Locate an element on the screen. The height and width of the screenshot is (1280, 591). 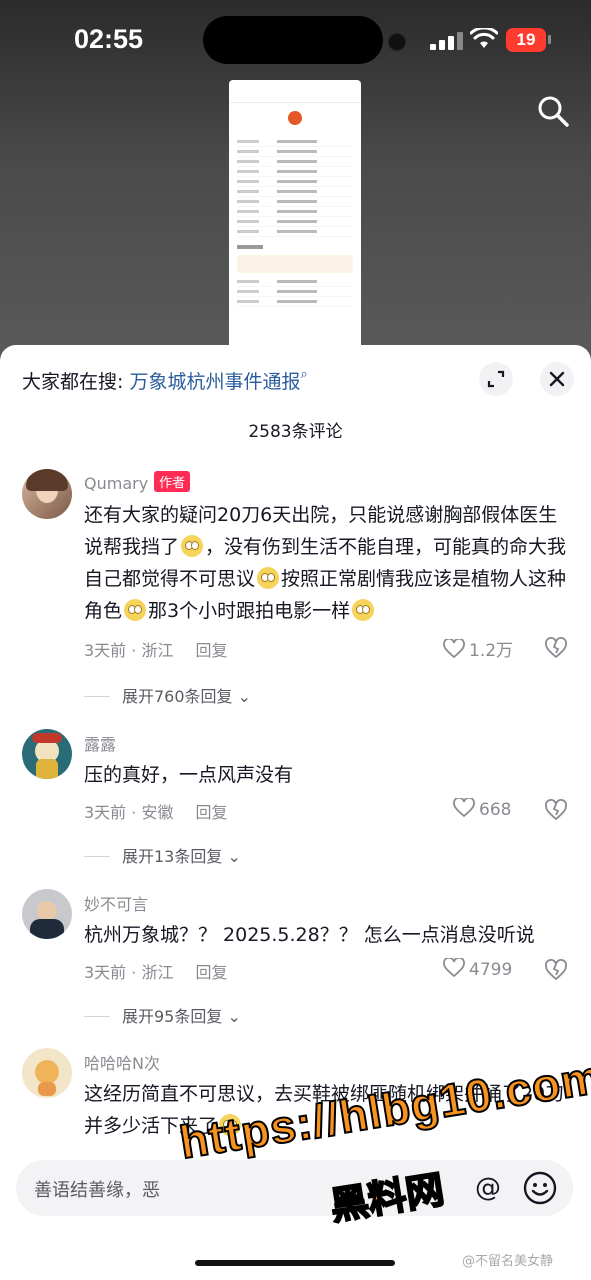
comment-text: 杭州万象城？？ 2025.5.28？？ 怎么一点消息没听说 is located at coordinates (309, 935).